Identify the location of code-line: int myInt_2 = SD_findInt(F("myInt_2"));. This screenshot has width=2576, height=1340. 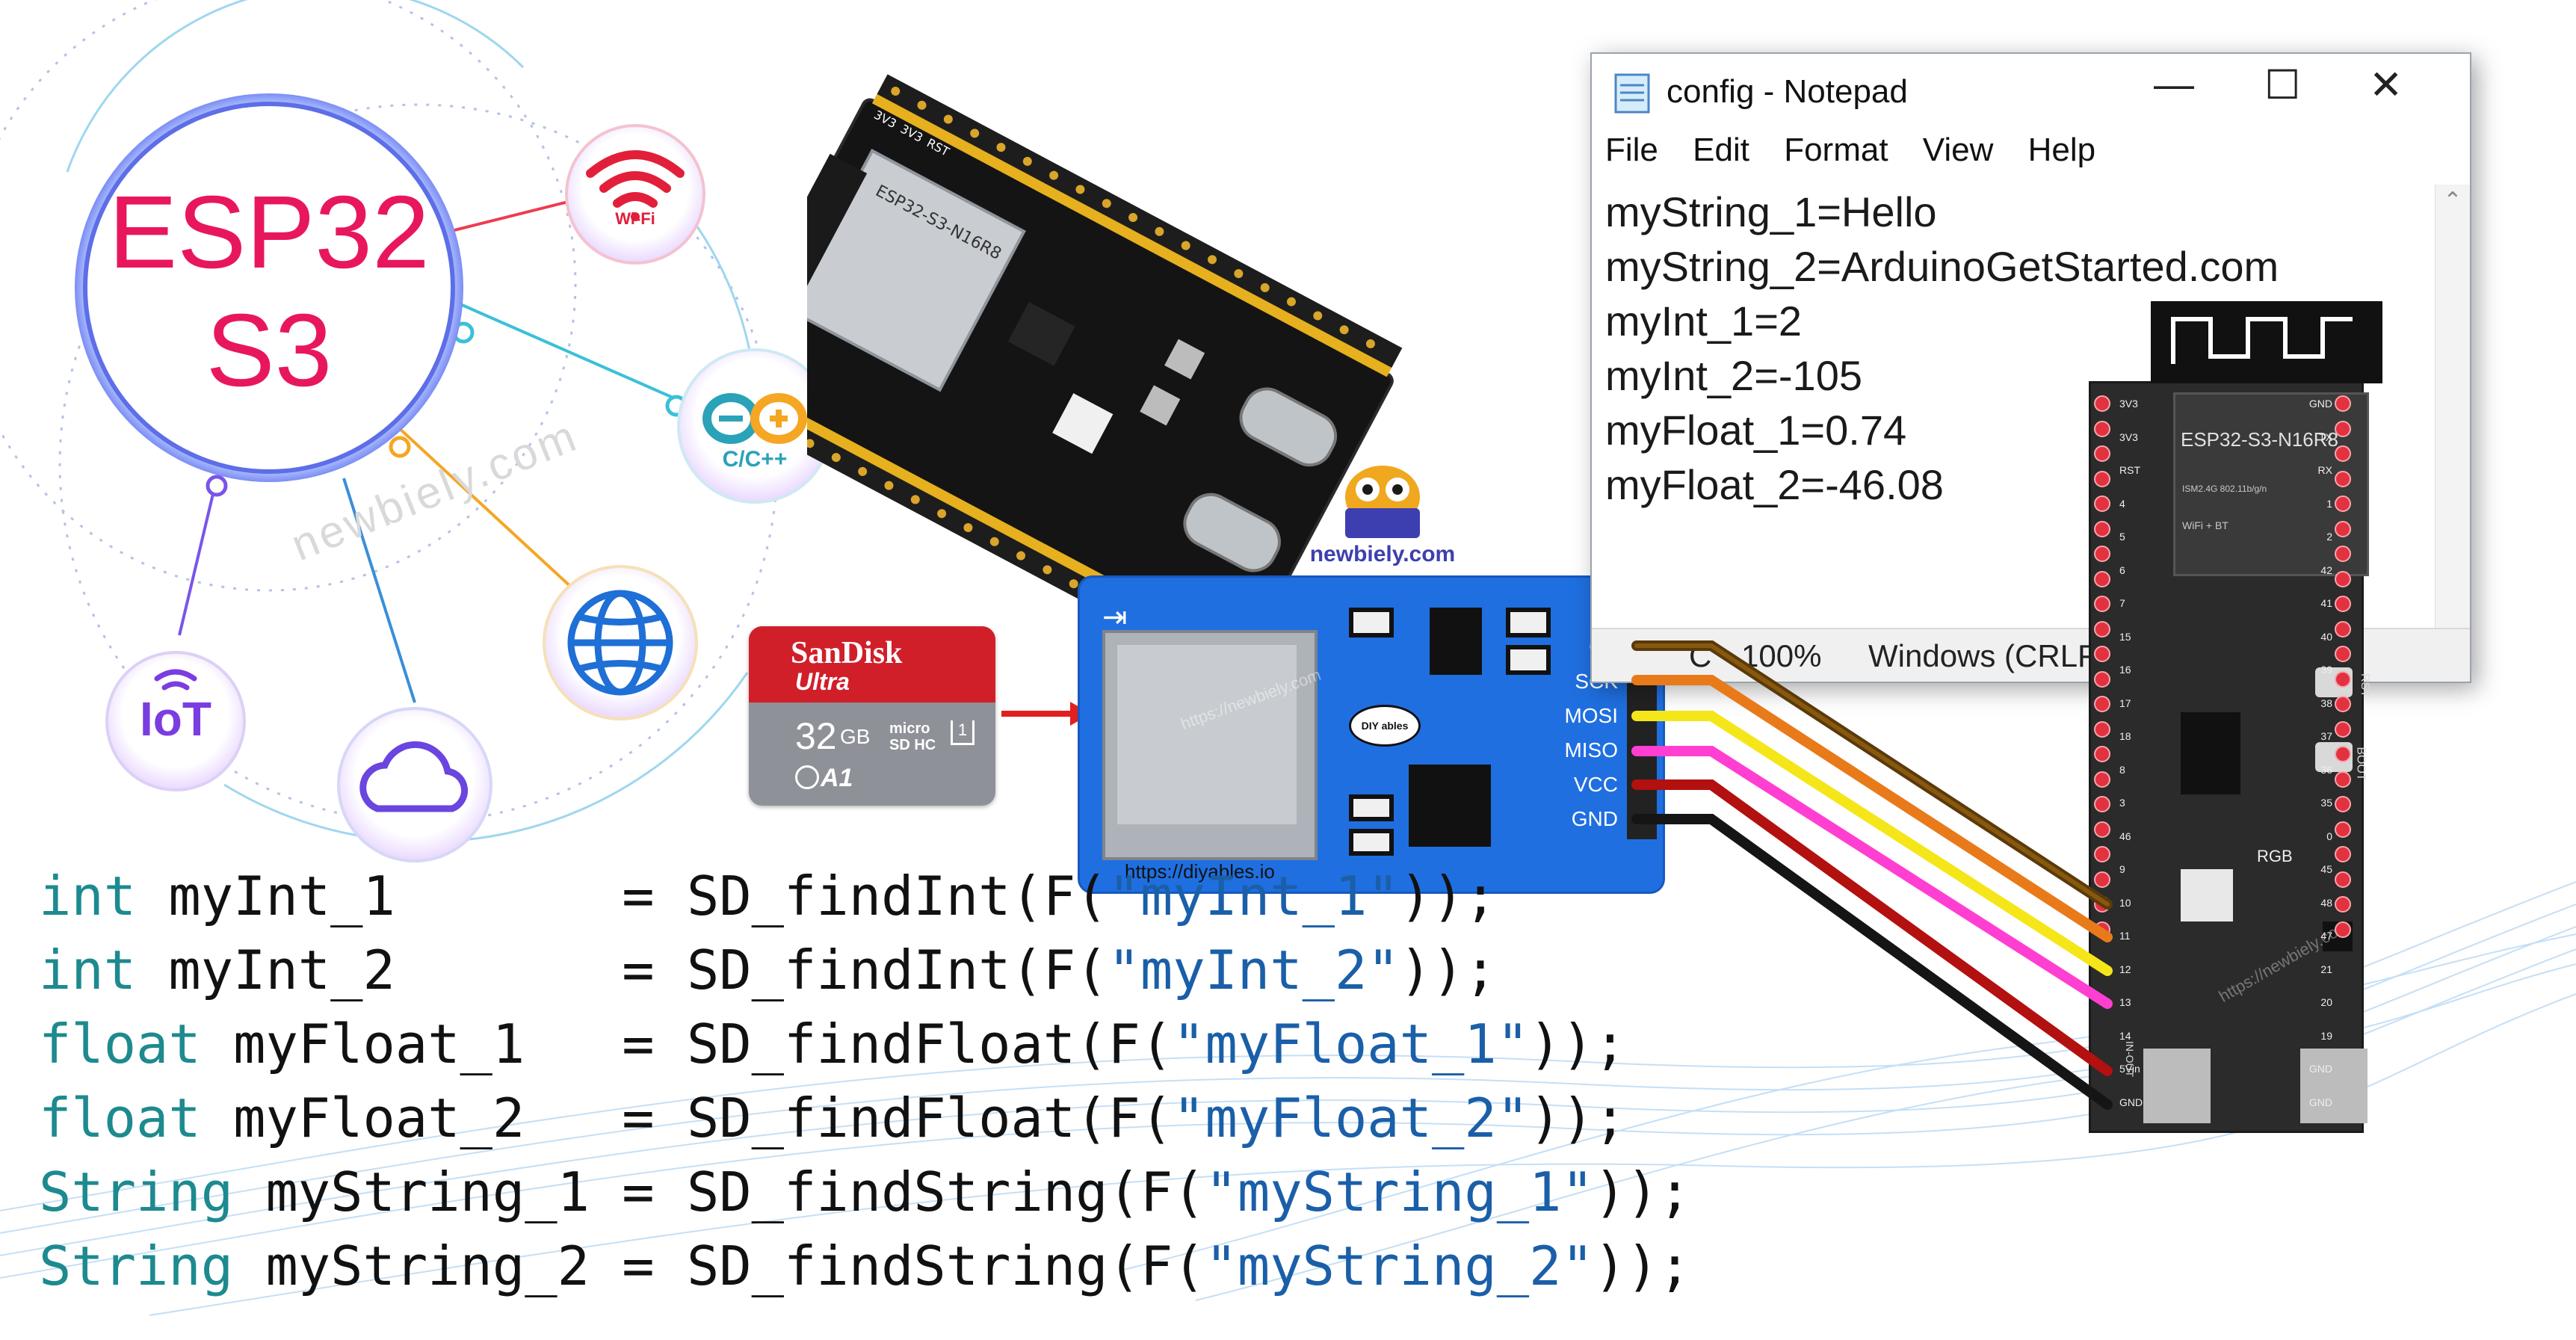
(768, 970).